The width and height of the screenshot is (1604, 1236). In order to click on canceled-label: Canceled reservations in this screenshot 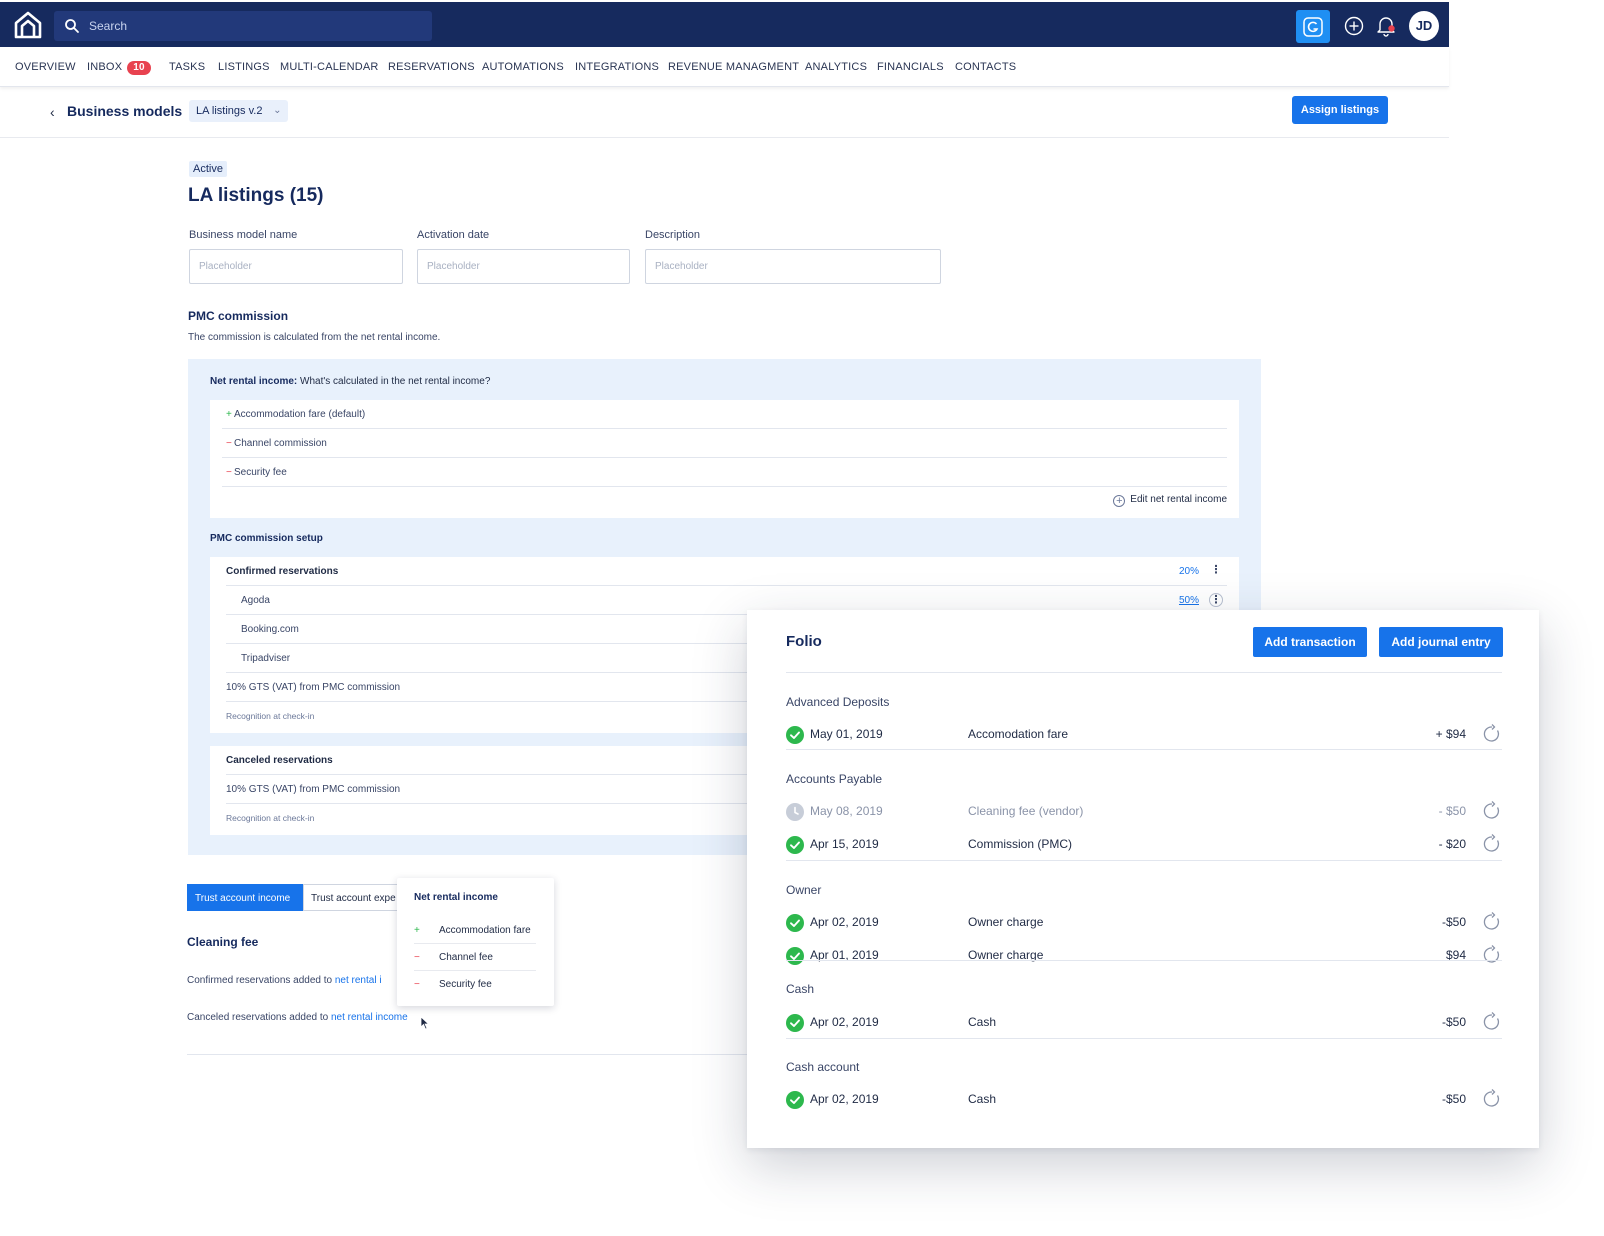, I will do `click(279, 760)`.